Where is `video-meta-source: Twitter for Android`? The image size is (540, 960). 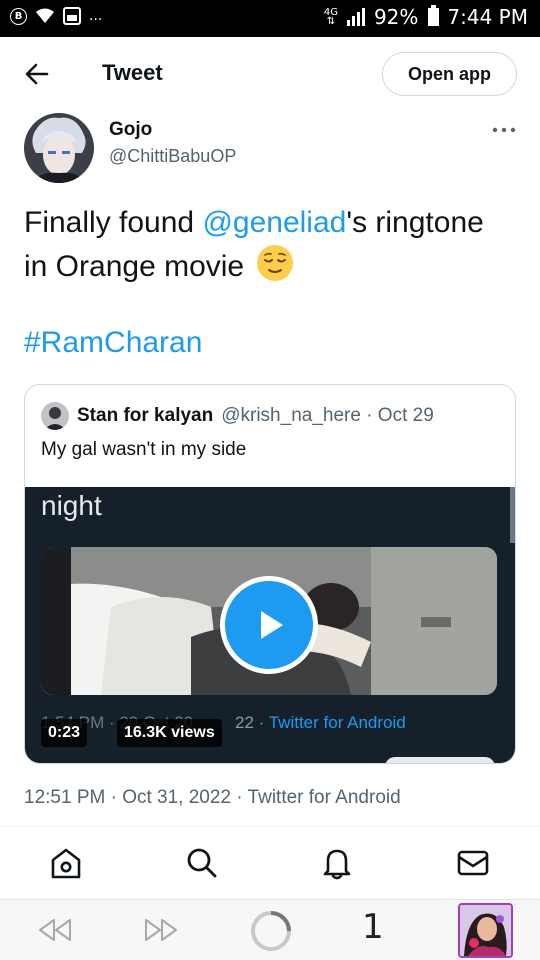
video-meta-source: Twitter for Android is located at coordinates (337, 722).